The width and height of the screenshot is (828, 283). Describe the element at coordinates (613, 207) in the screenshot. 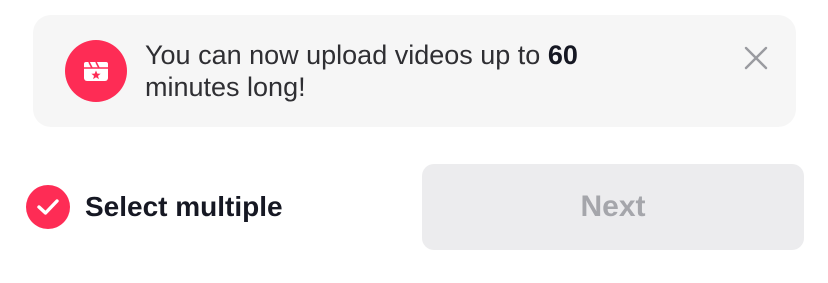

I see `next-button: Next` at that location.